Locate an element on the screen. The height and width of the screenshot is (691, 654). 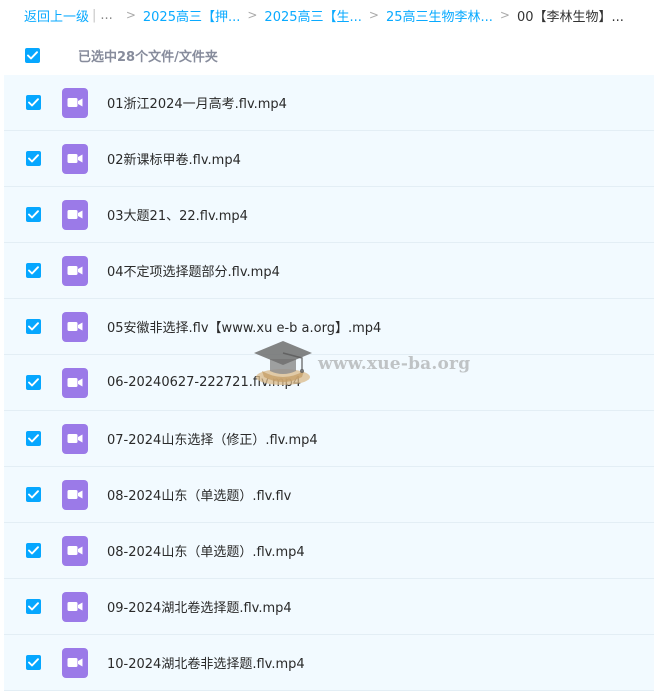
selection-count-label: 已选中28个文件/文件夹 is located at coordinates (148, 57).